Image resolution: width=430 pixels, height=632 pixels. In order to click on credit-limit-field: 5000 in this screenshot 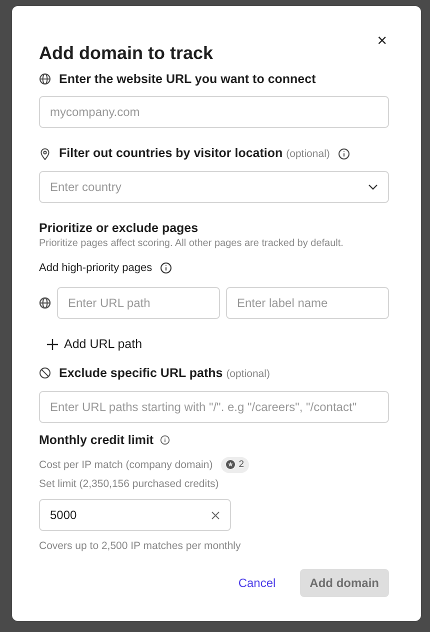, I will do `click(135, 515)`.